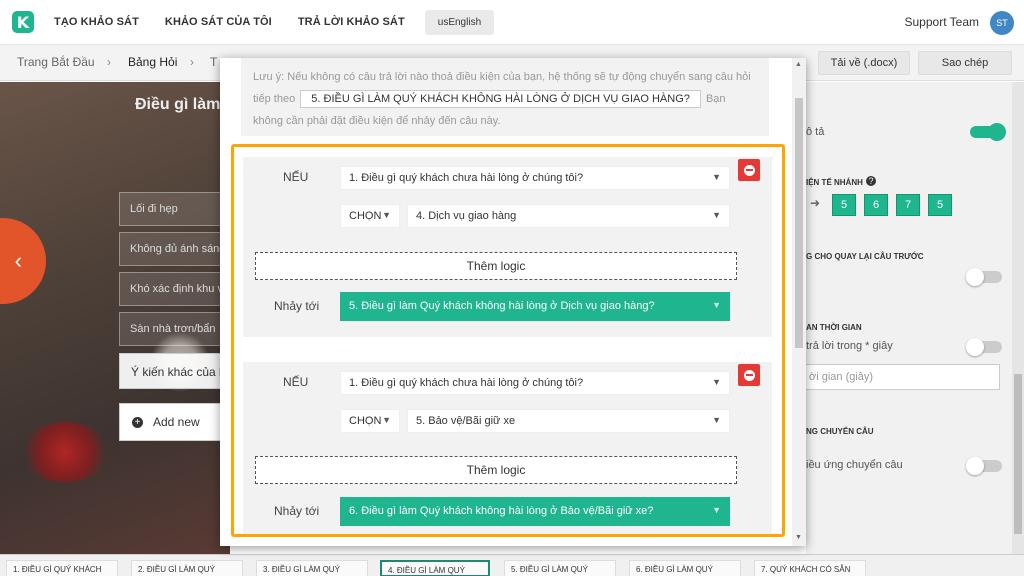 This screenshot has width=1024, height=576. I want to click on question-tab: 3. ĐIỀU GÌ LÀM QUÝ, so click(312, 568).